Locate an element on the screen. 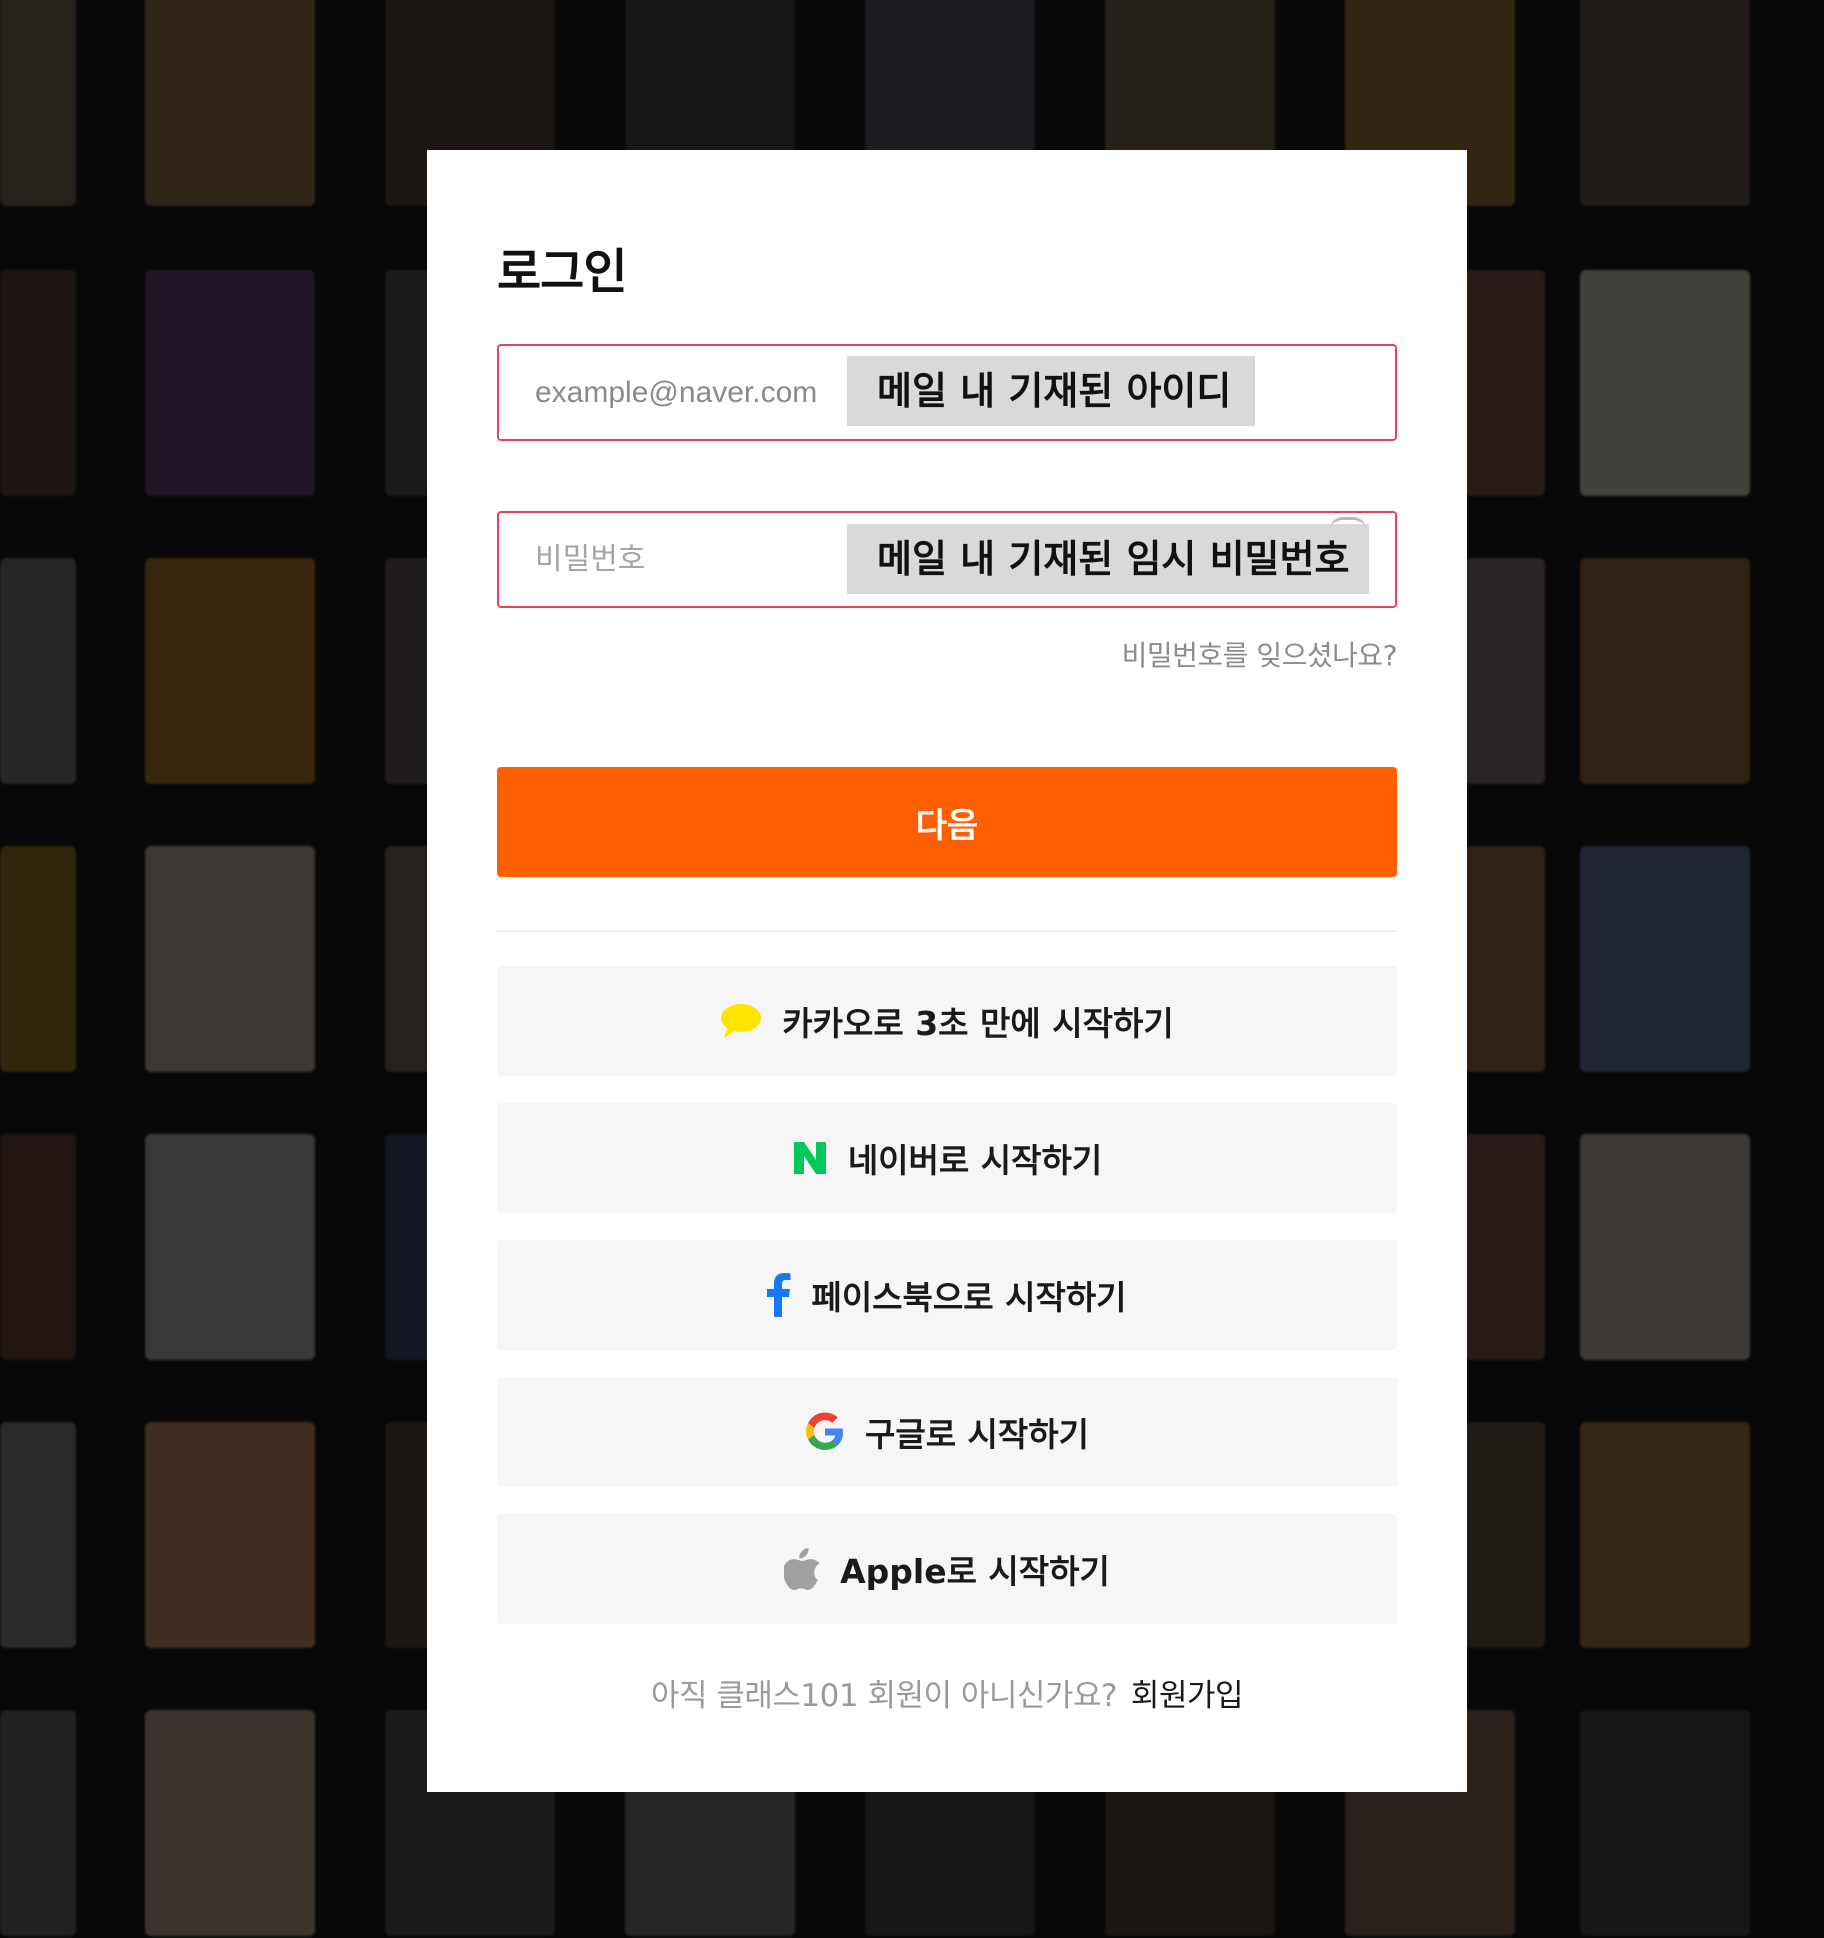  naver-login-label: 네이버로 시작하기 is located at coordinates (975, 1160).